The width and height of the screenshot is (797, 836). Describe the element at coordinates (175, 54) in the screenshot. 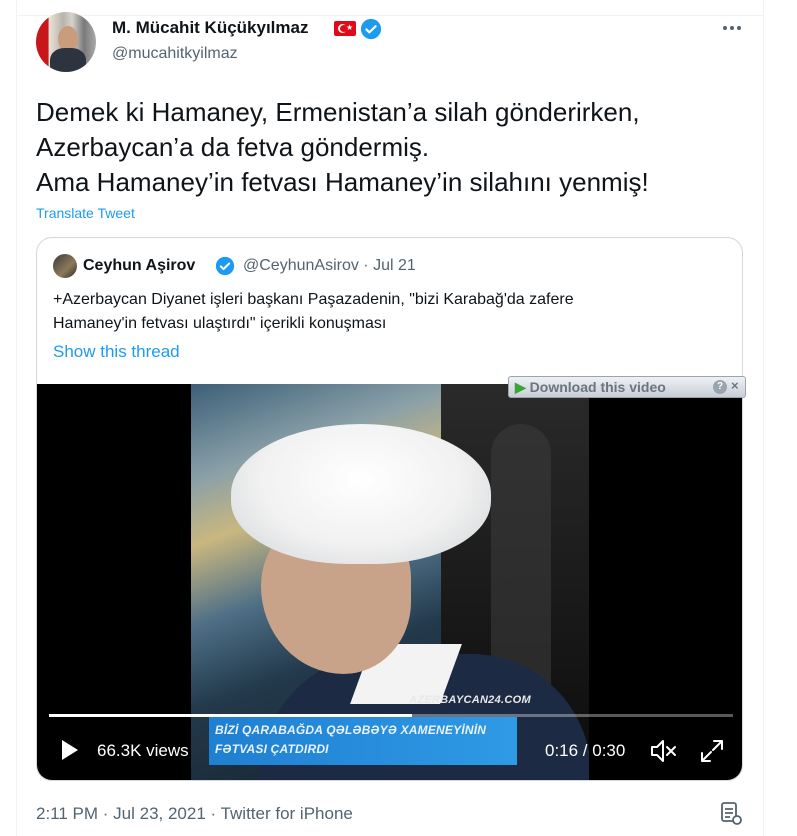

I see `author-handle: @mucahitkyilmaz` at that location.